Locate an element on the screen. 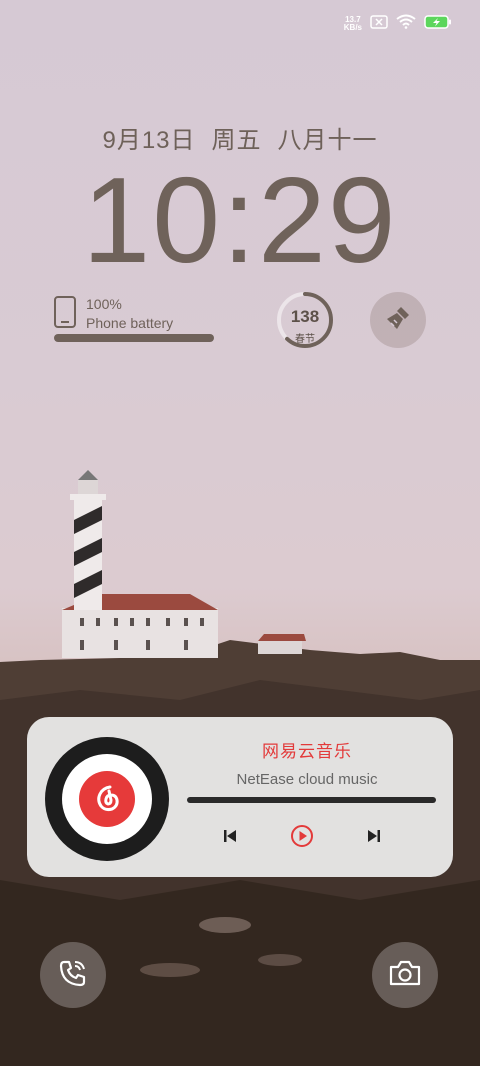 This screenshot has width=480, height=1066. phone-battery-icon is located at coordinates (65, 312).